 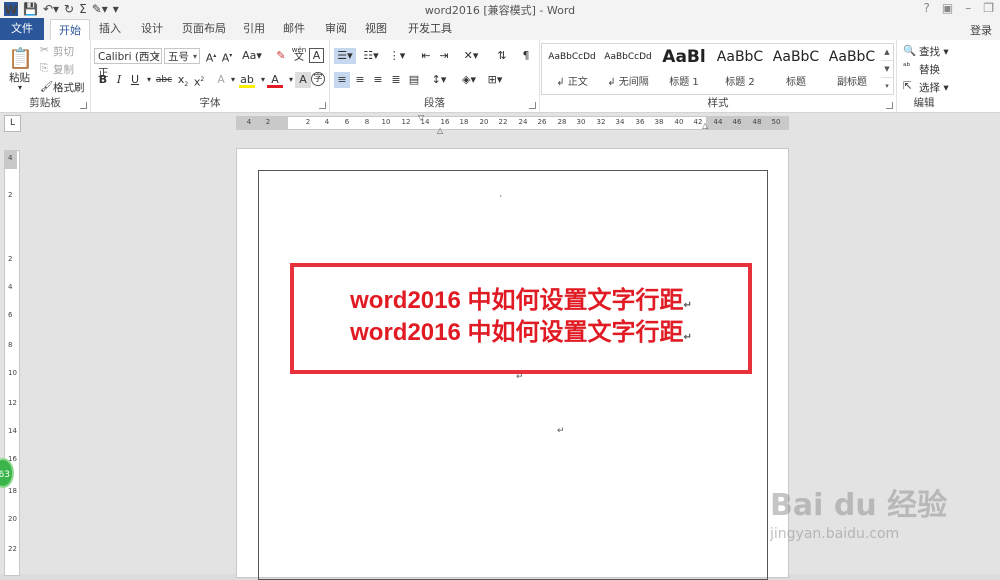 What do you see at coordinates (796, 68) in the screenshot?
I see `style-title: AaBbC 标题` at bounding box center [796, 68].